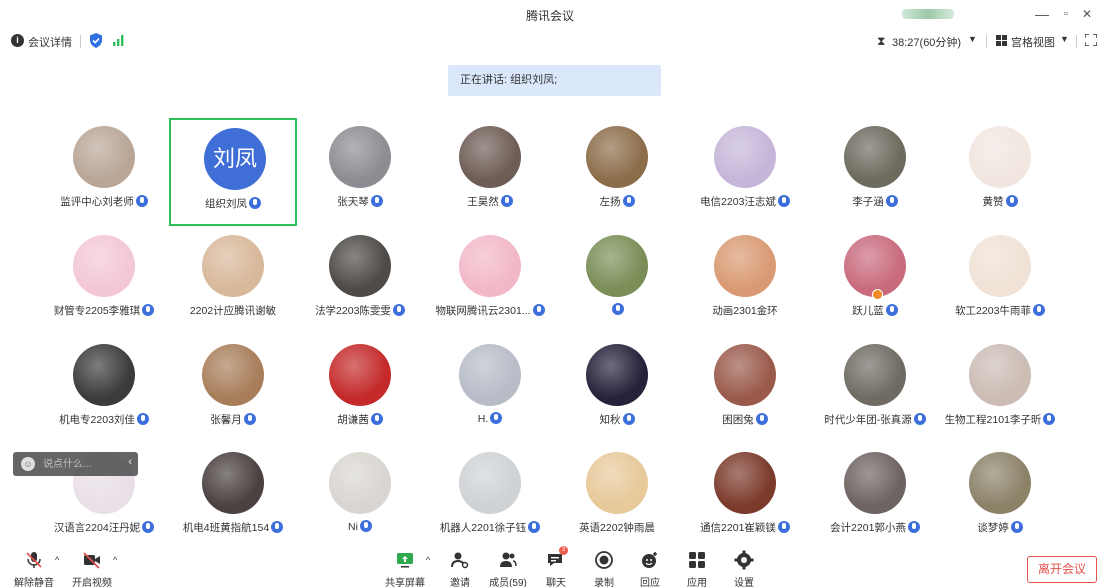  I want to click on chat-input, so click(83, 464).